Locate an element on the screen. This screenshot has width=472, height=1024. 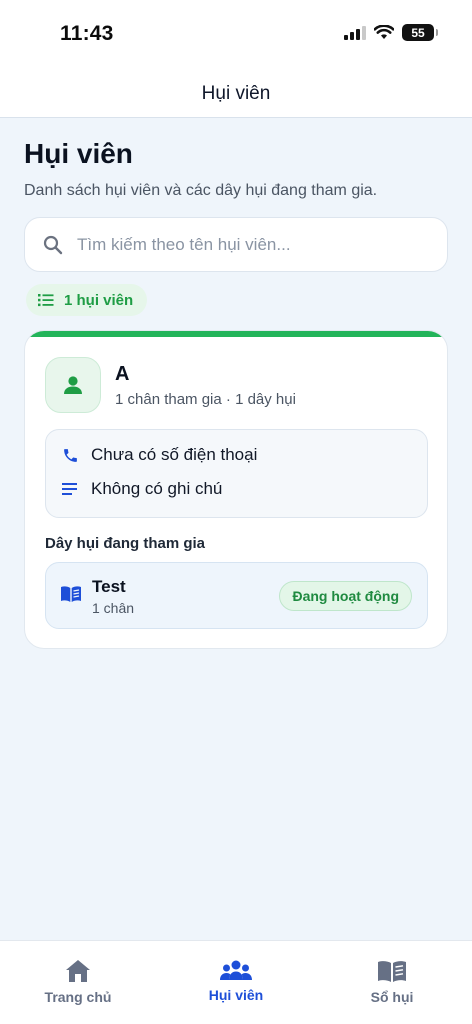
signal-icon is located at coordinates (355, 32).